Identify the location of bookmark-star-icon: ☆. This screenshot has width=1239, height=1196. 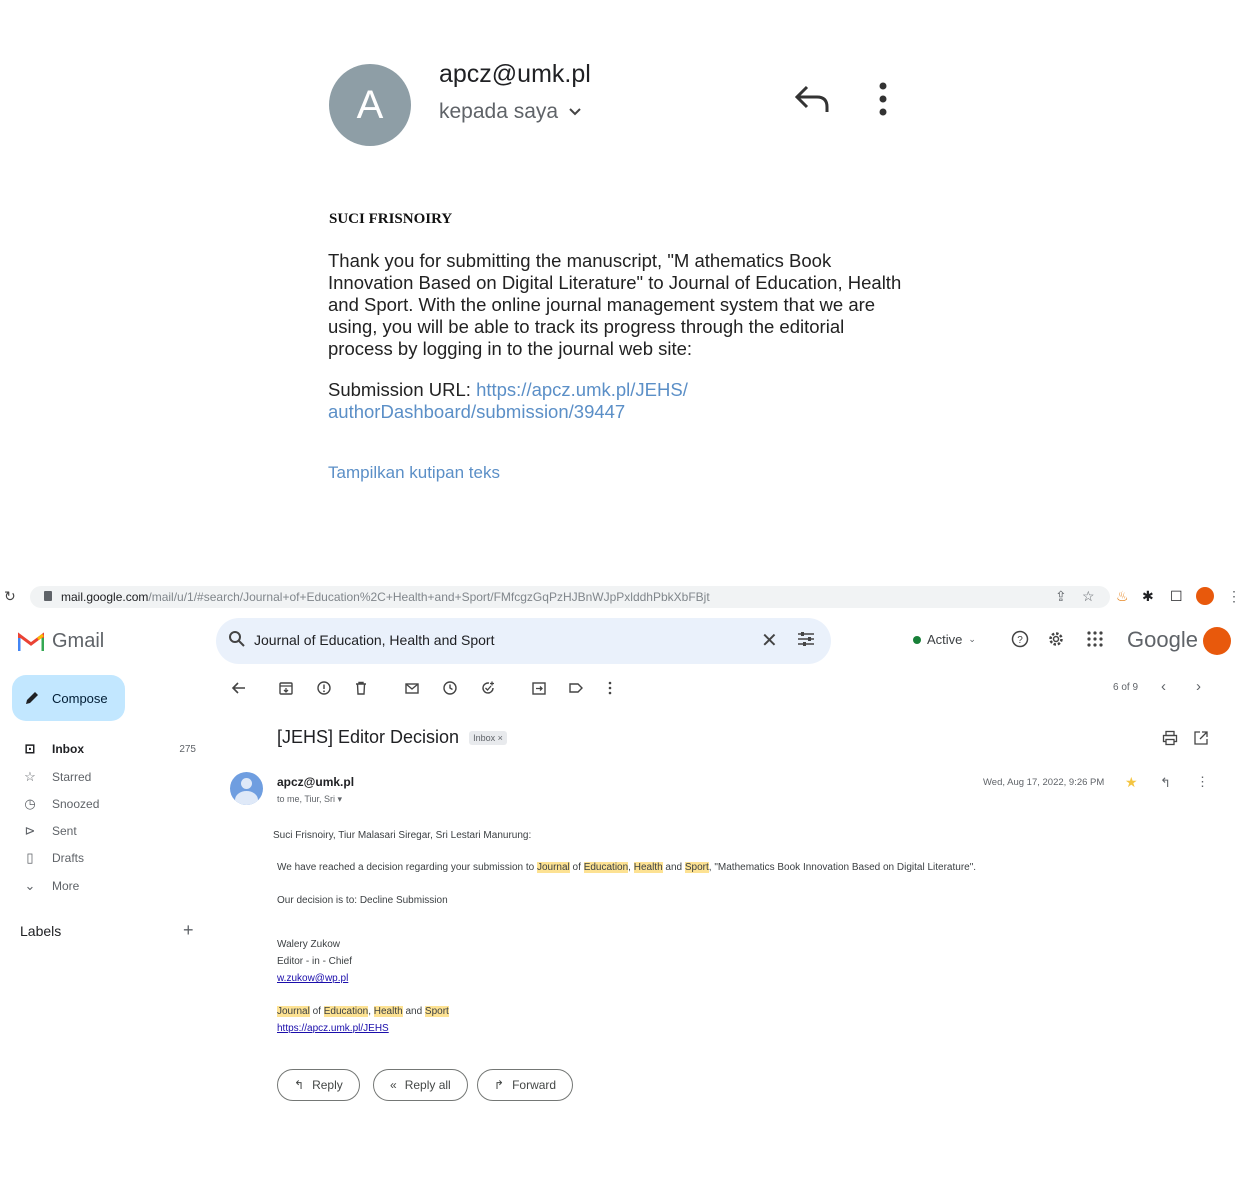
(1088, 596).